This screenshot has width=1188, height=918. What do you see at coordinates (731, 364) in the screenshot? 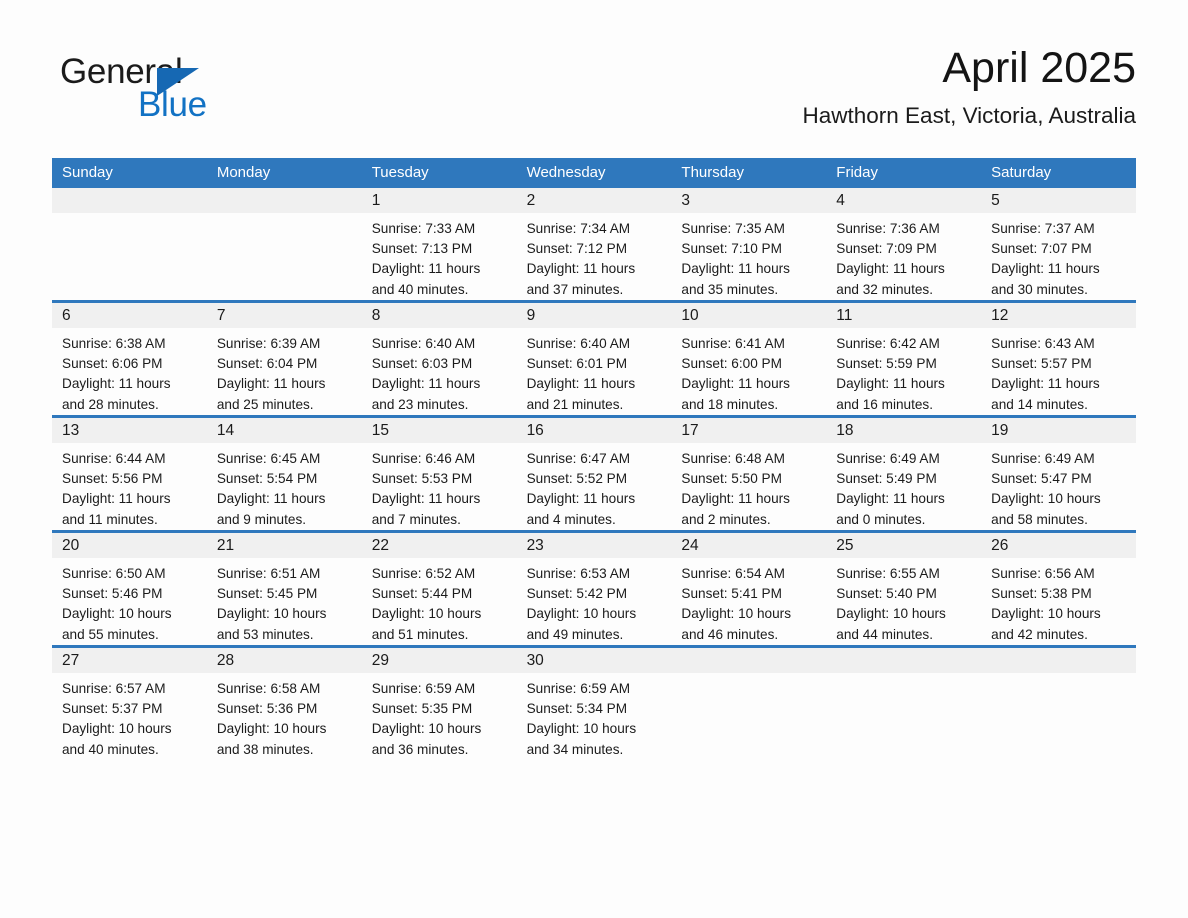
I see `sunset-text: Sunset: 6:00 PM` at bounding box center [731, 364].